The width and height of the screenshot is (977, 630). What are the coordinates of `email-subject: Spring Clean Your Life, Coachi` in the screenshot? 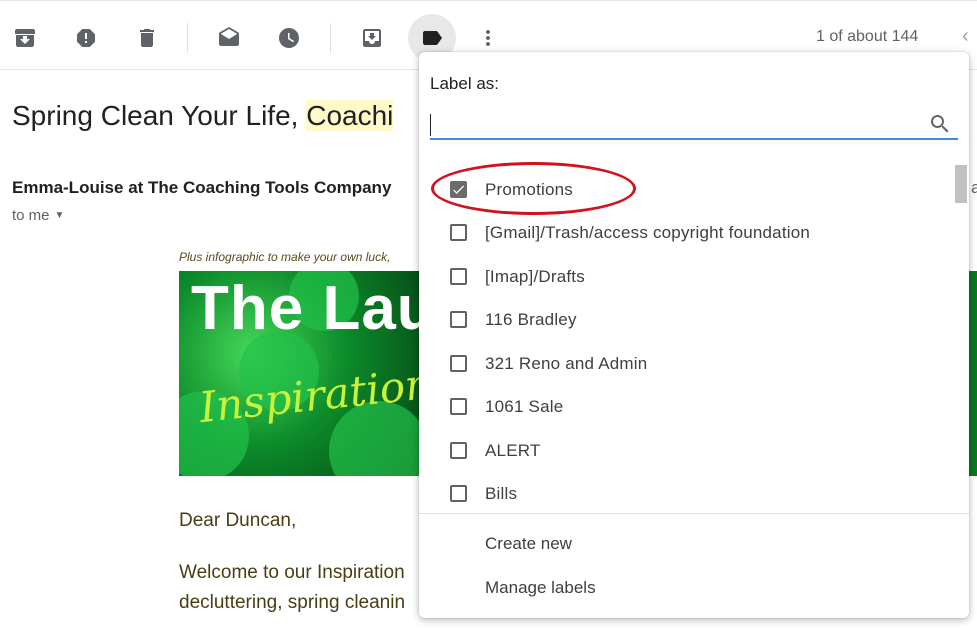 It's located at (203, 116).